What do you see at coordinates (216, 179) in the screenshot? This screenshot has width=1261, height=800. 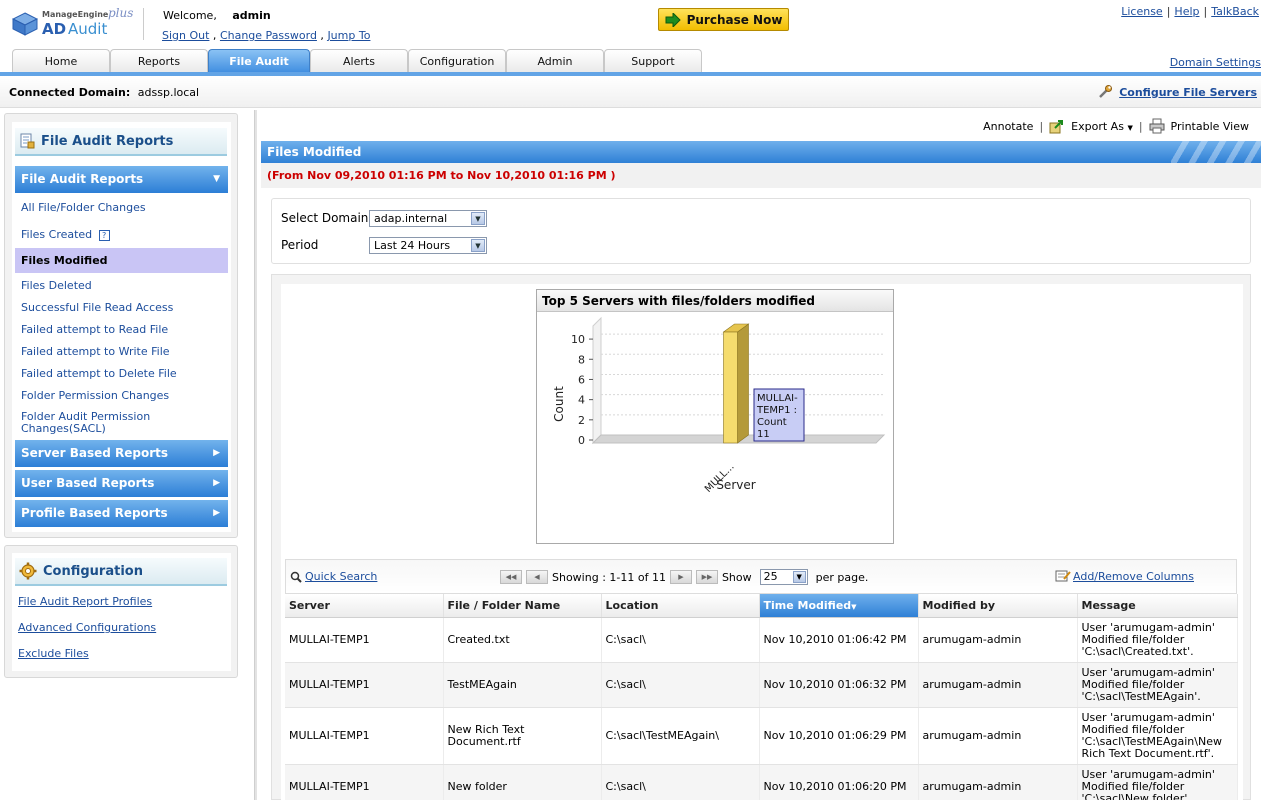 I see `triangle-down-icon: ▼` at bounding box center [216, 179].